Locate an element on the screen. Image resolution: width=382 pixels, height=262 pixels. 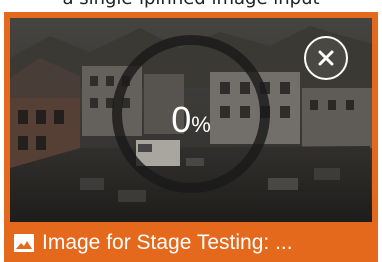
progress-value: 0 is located at coordinates (181, 119).